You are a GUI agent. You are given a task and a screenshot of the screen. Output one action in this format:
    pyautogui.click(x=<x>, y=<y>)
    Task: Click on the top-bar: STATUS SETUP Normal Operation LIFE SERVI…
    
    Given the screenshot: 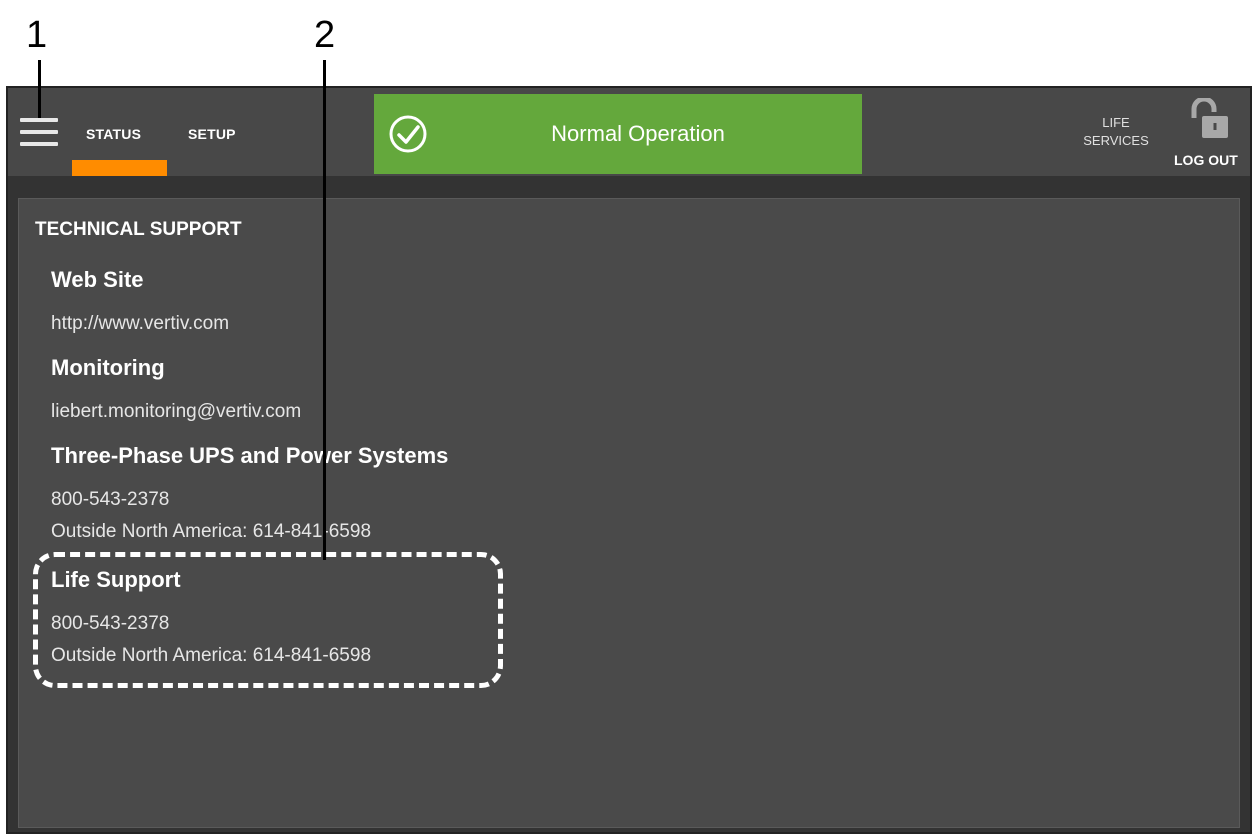 What is the action you would take?
    pyautogui.click(x=629, y=132)
    